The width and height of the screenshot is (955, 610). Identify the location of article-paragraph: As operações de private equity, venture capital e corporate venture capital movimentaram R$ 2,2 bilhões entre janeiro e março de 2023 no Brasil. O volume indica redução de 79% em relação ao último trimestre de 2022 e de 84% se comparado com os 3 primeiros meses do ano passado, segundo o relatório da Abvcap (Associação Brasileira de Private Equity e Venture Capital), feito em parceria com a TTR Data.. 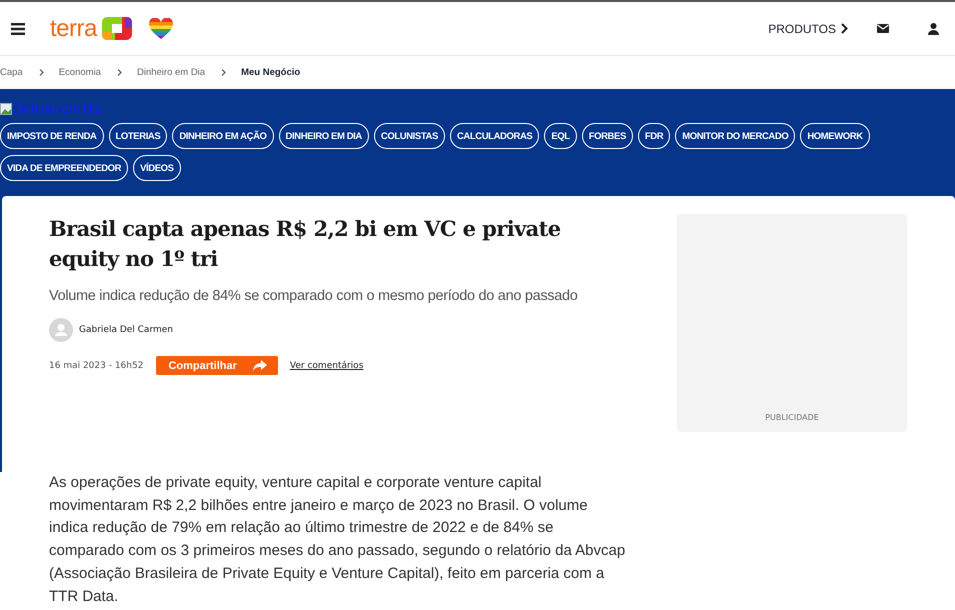
(337, 540).